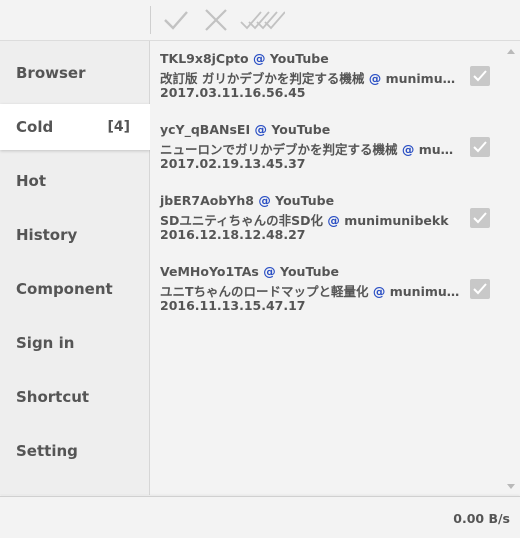 This screenshot has height=538, width=520. I want to click on sidebar-item-shortcut: Shortcut, so click(74, 397).